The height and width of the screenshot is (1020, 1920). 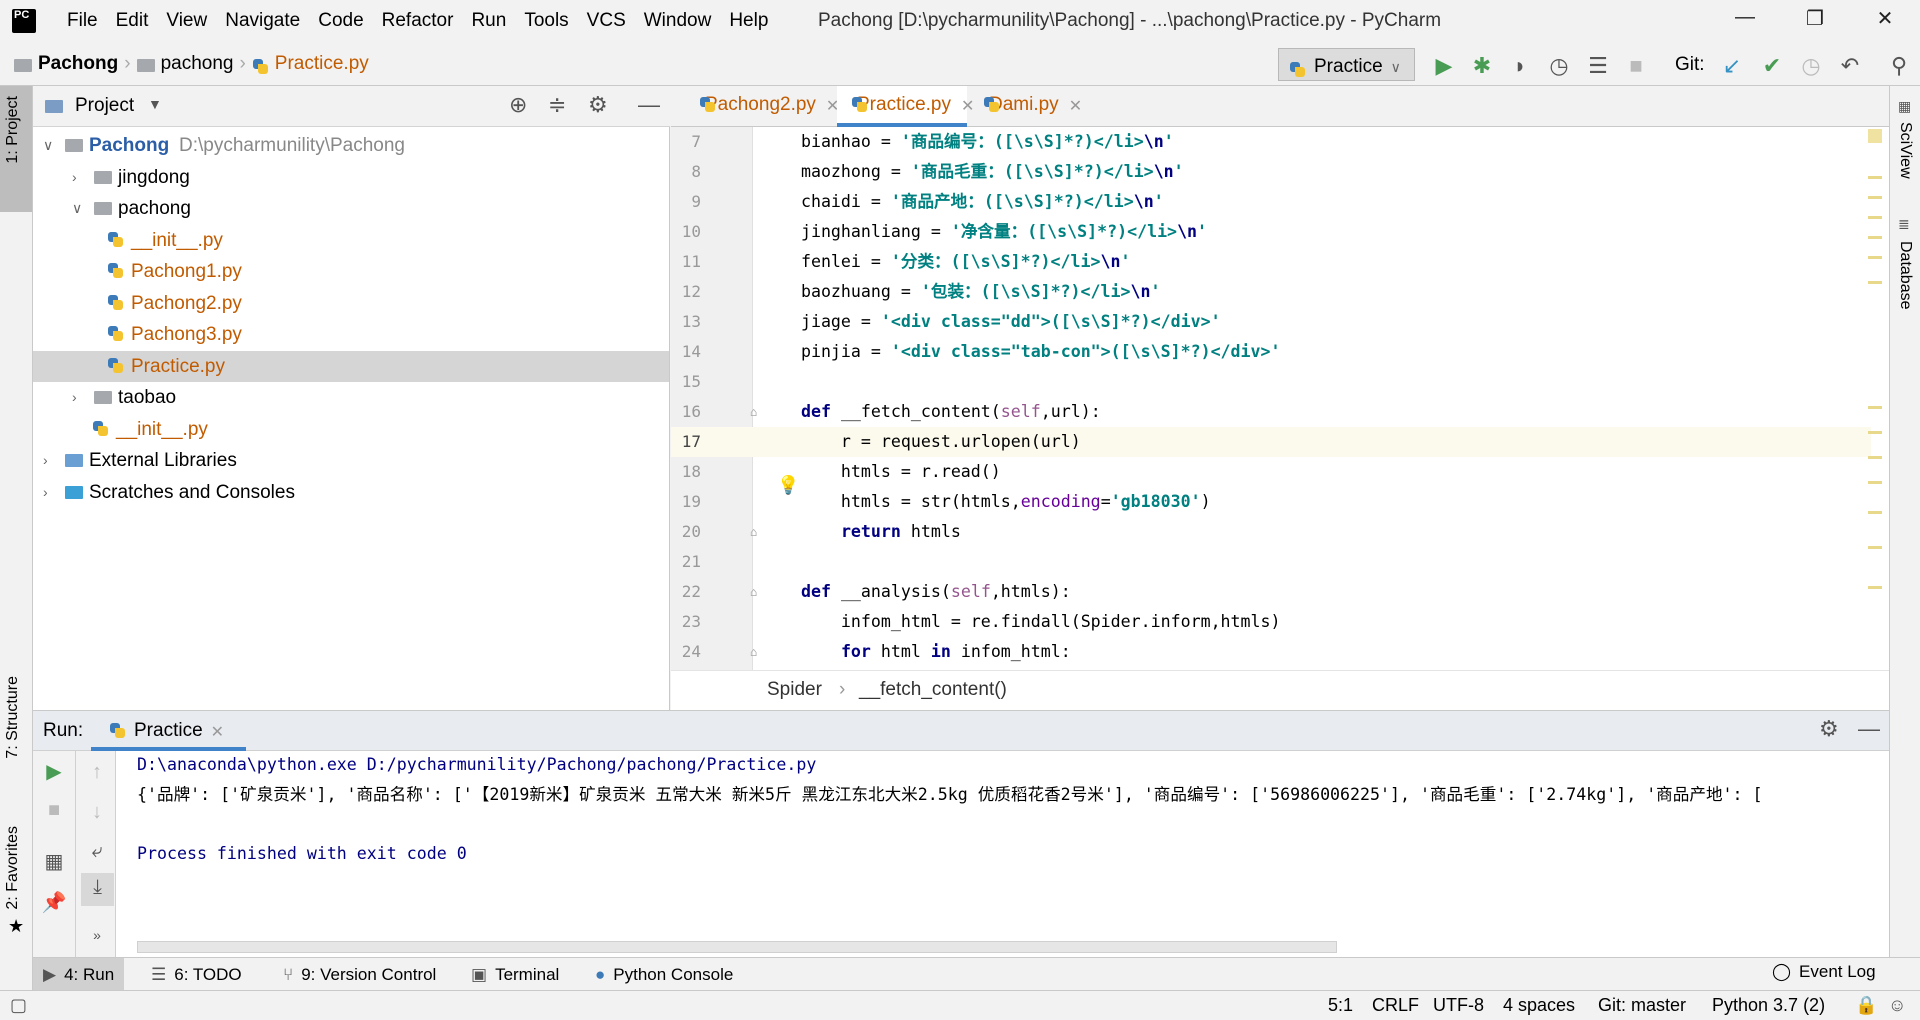 What do you see at coordinates (518, 105) in the screenshot?
I see `locate-icon: ⊕` at bounding box center [518, 105].